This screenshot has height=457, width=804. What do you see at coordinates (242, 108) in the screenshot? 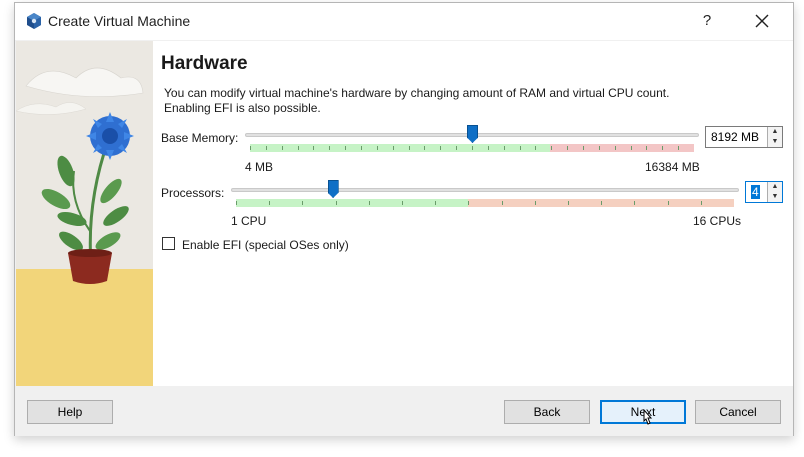
I see `description-line-2: Enabling EFI is also possible.` at bounding box center [242, 108].